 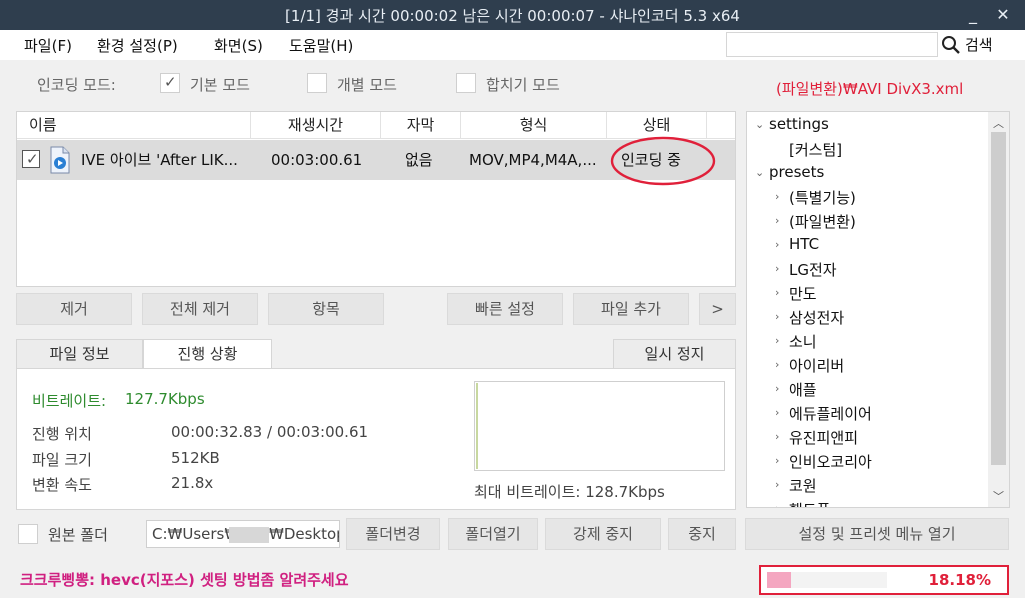 I want to click on tab-progress: 진행 상황, so click(x=207, y=354).